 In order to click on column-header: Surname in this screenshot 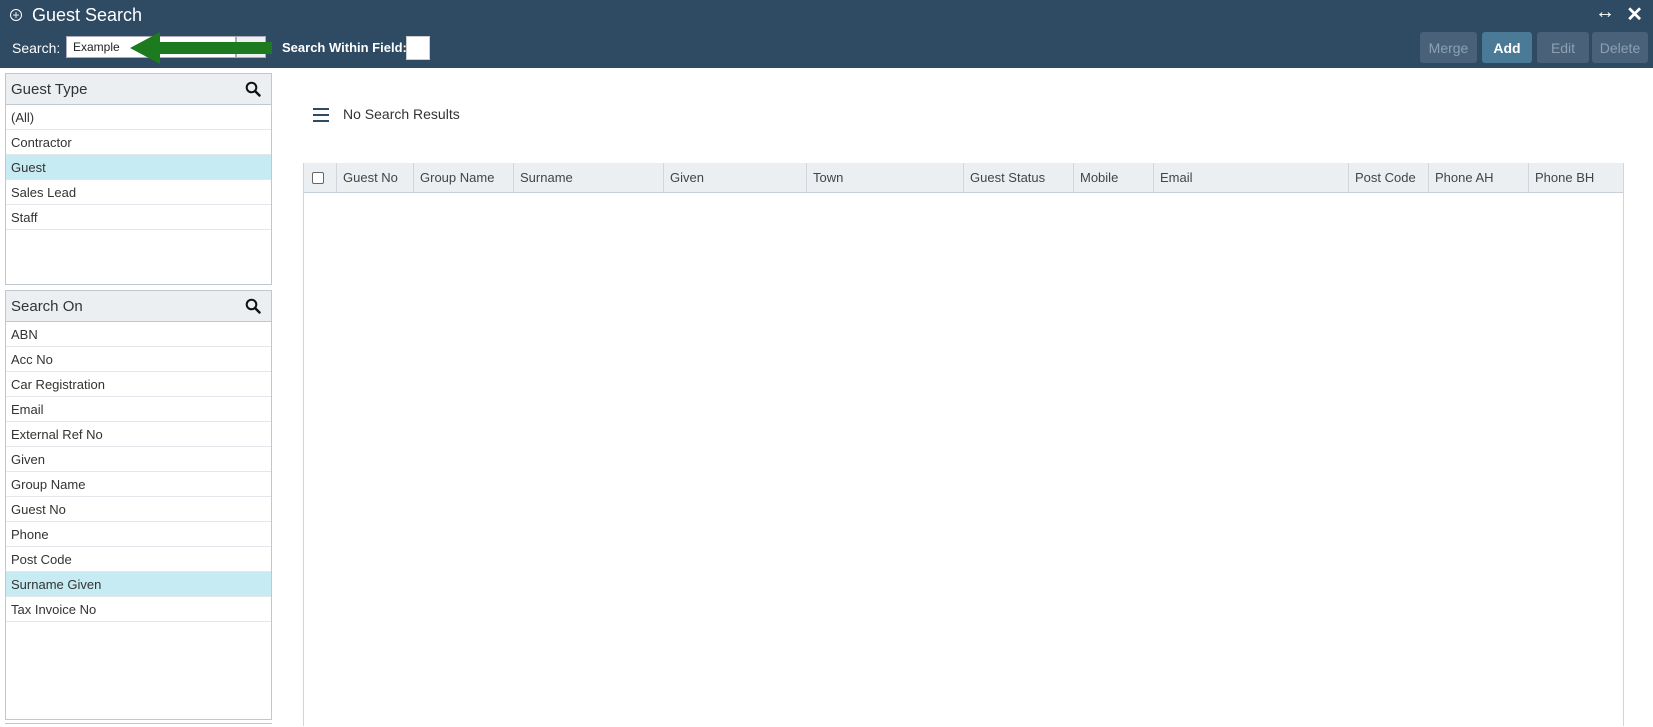, I will do `click(589, 177)`.